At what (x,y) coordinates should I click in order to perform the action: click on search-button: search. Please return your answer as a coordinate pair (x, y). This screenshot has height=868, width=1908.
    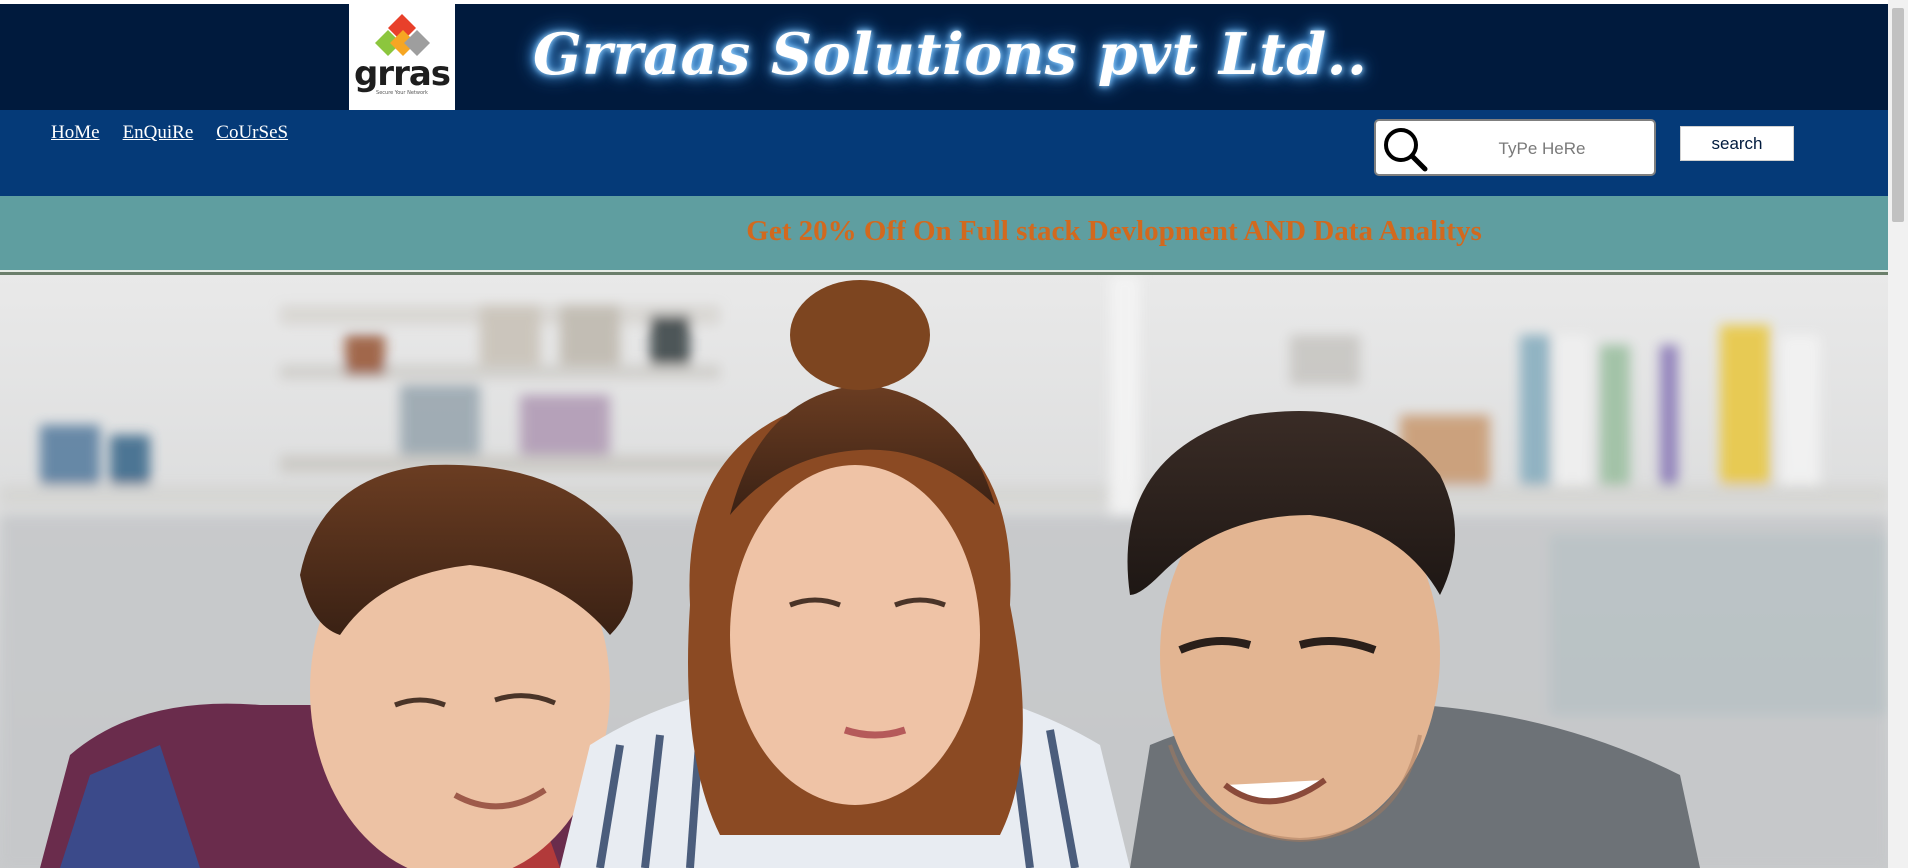
    Looking at the image, I should click on (1737, 143).